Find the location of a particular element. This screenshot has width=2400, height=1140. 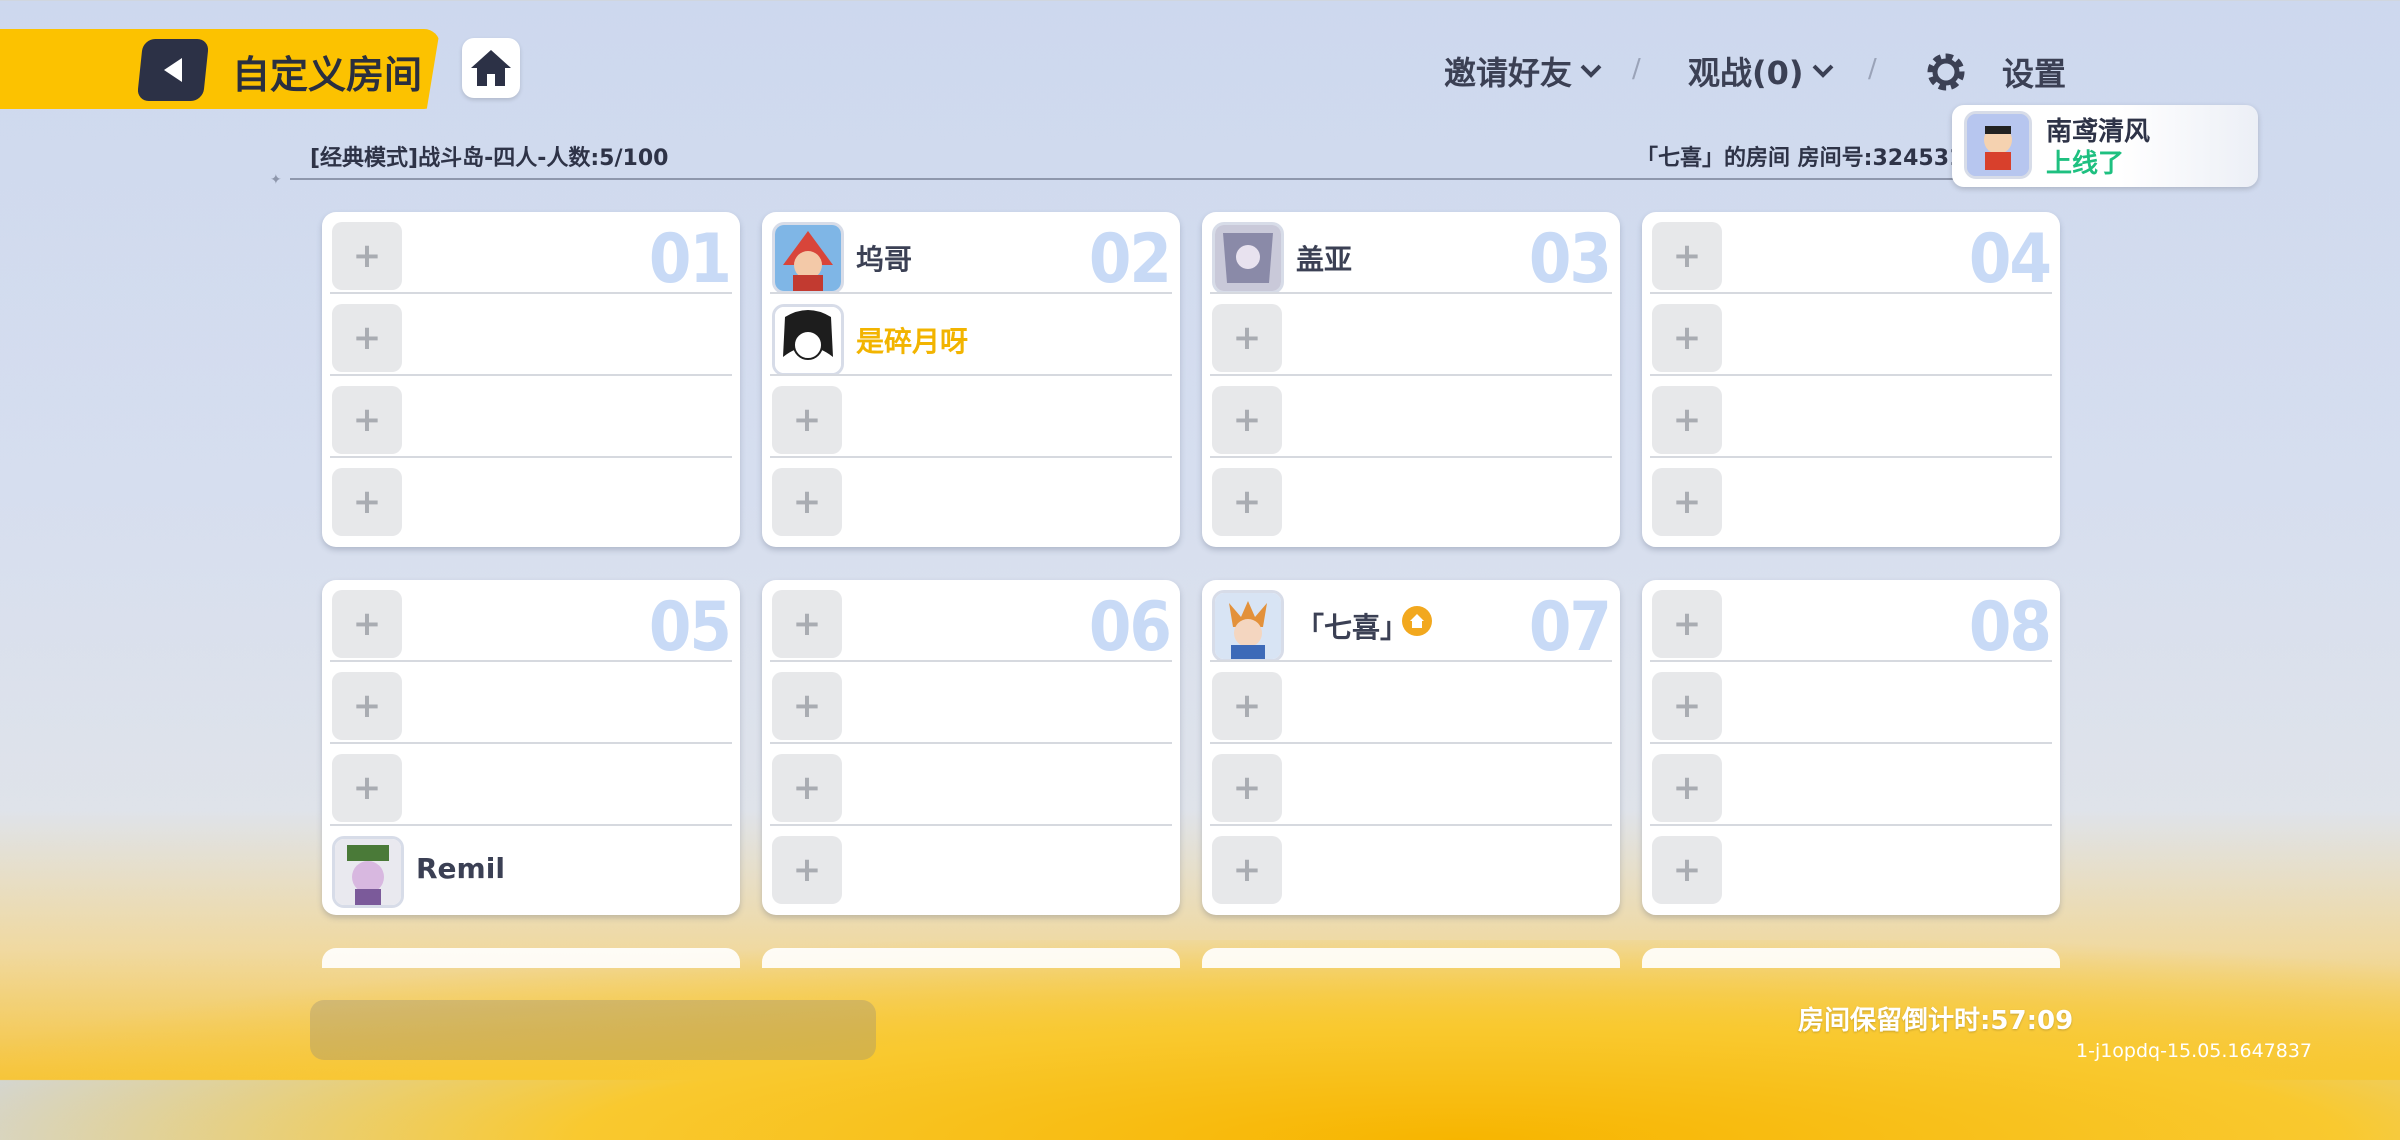

team-slot: 坞哥 is located at coordinates (971, 253).